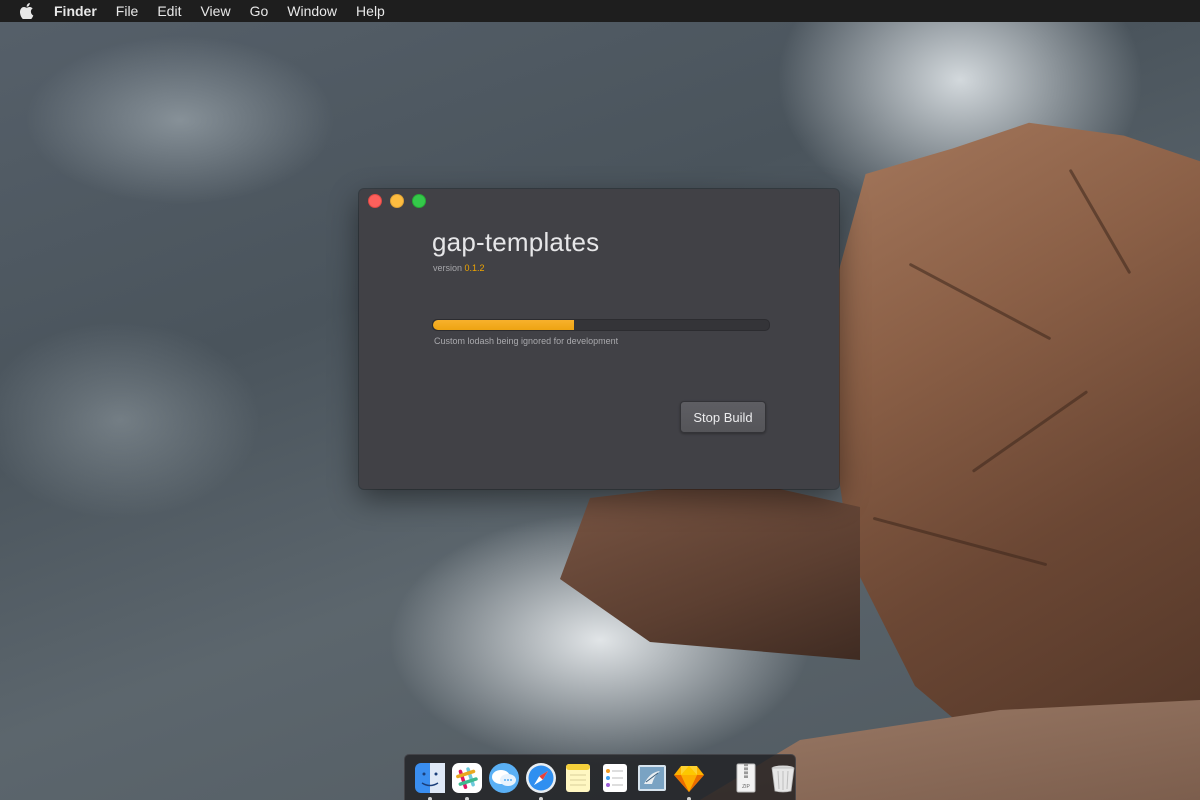 The width and height of the screenshot is (1200, 800). Describe the element at coordinates (600, 11) in the screenshot. I see `menu-bar: Finder File Edit View Go Window Help` at that location.